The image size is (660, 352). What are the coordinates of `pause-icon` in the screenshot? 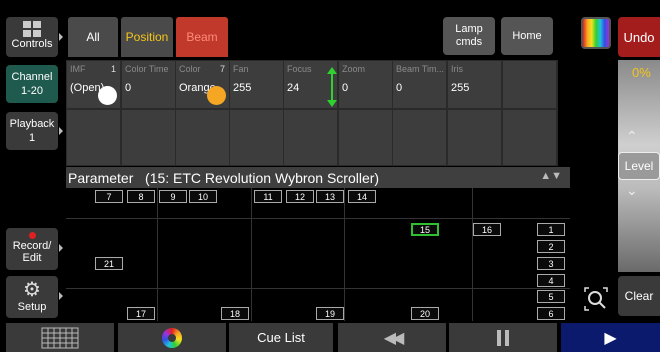 It's located at (503, 337).